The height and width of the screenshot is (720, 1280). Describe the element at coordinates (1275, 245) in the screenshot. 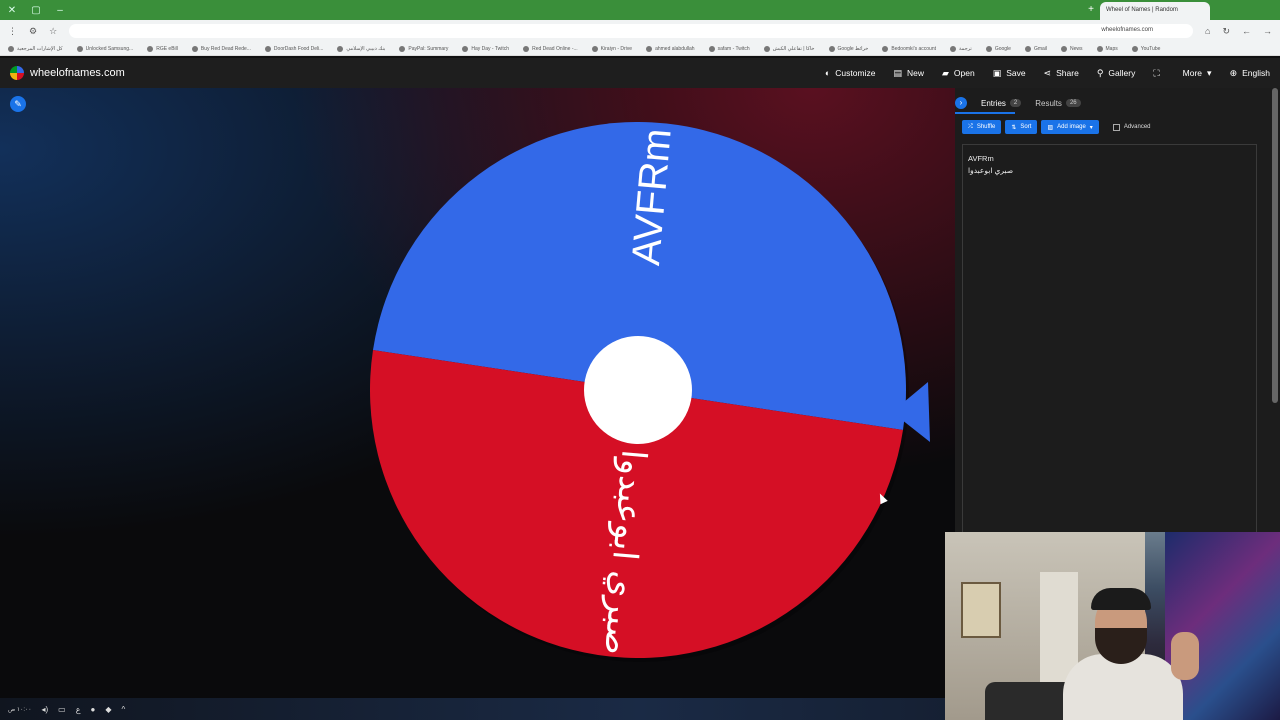

I see `page-scrollbar` at that location.